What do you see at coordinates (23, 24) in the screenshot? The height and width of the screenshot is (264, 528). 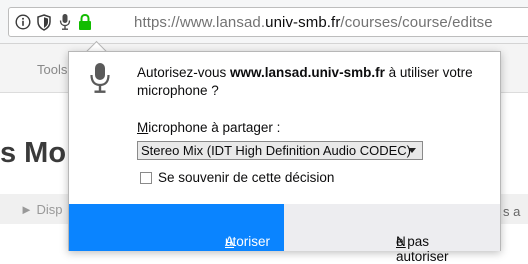 I see `info-icon` at bounding box center [23, 24].